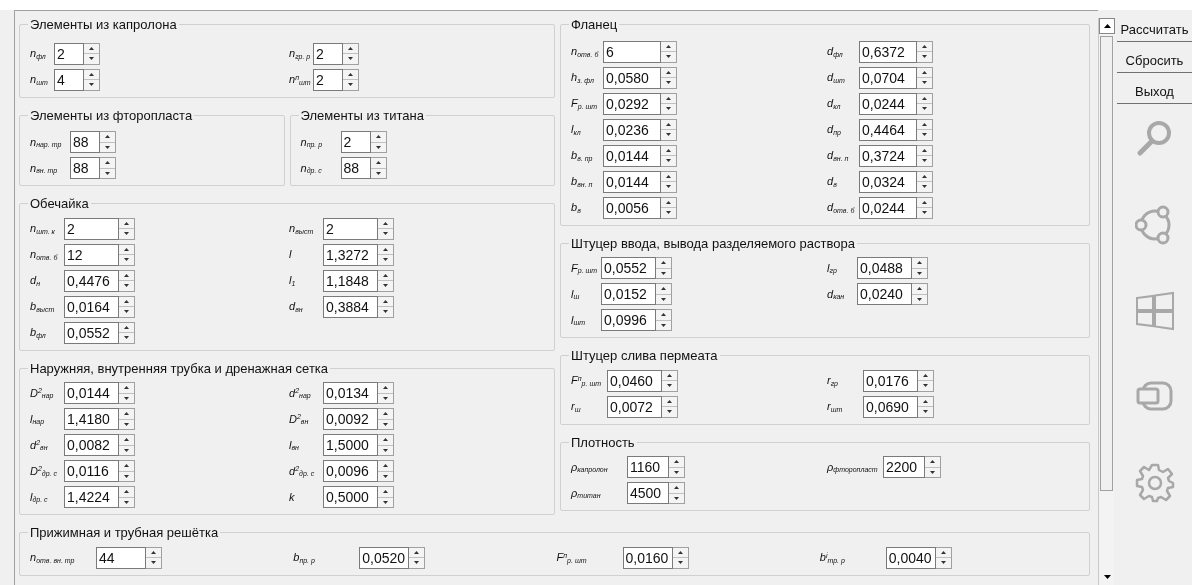  Describe the element at coordinates (632, 103) in the screenshot. I see `number-field: 0,0292` at that location.